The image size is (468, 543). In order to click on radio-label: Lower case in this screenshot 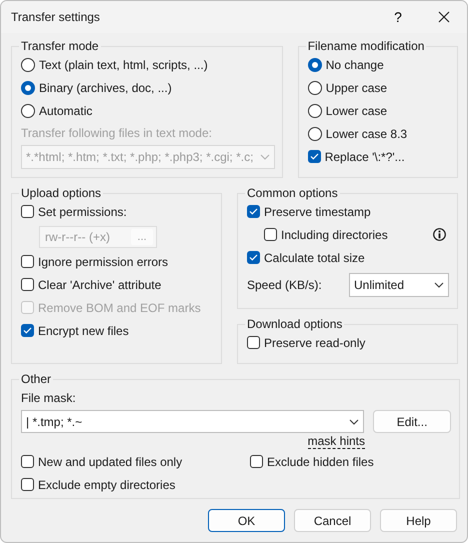, I will do `click(357, 111)`.